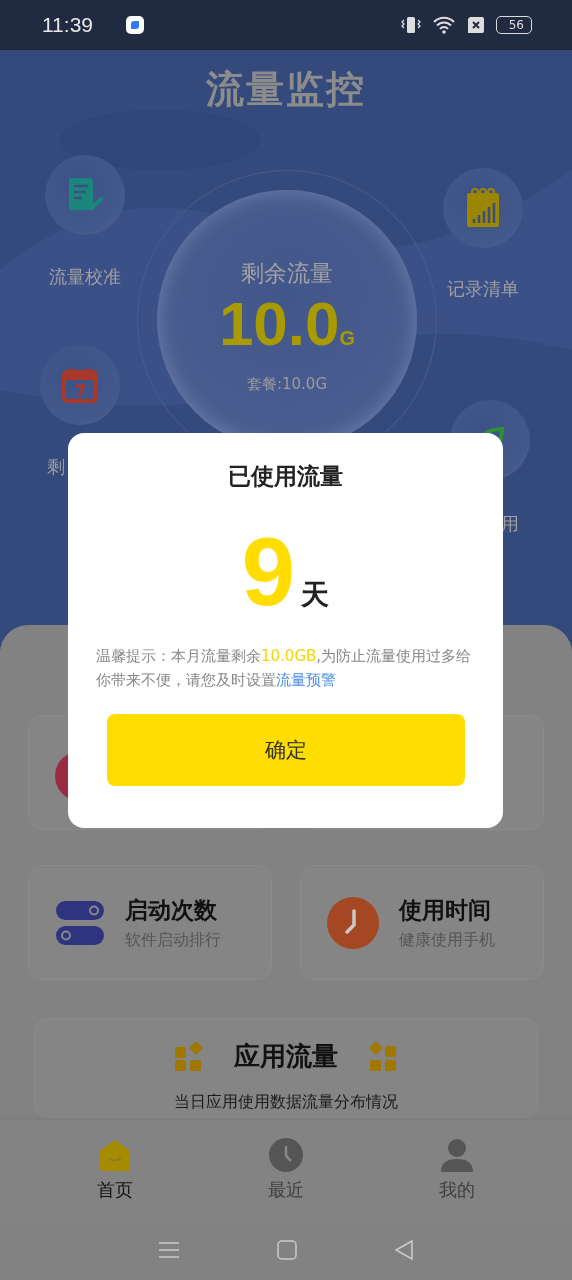  What do you see at coordinates (287, 1250) in the screenshot?
I see `home-button-icon` at bounding box center [287, 1250].